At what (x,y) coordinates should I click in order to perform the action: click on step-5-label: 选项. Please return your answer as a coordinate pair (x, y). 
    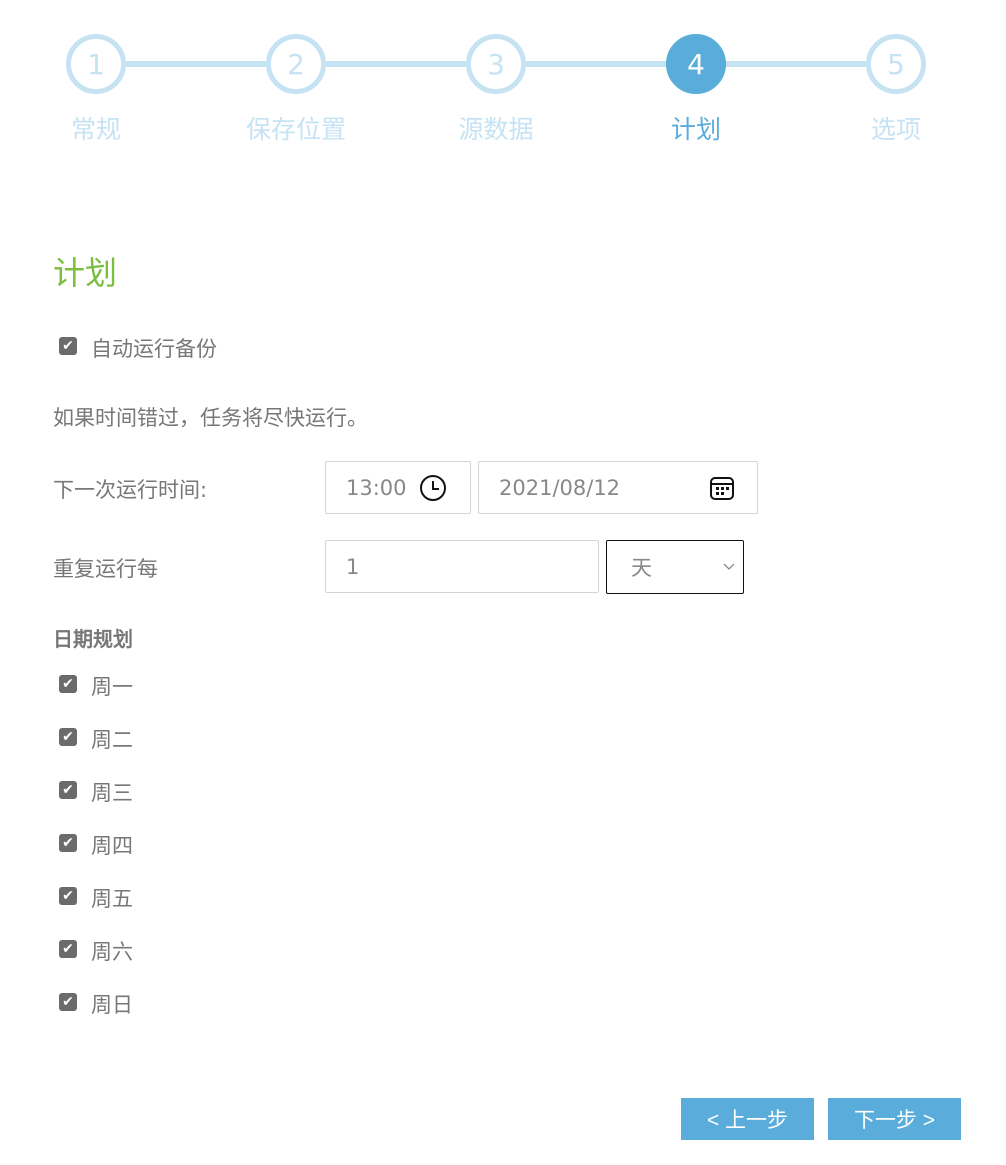
    Looking at the image, I should click on (895, 129).